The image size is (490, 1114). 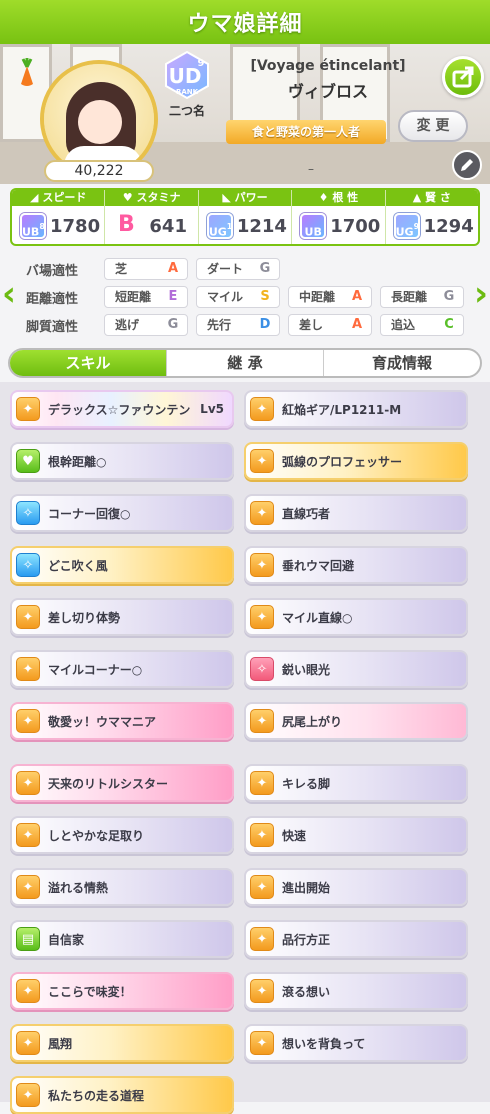 I want to click on skill-item: ✦ 差し切り体勢, so click(x=122, y=617).